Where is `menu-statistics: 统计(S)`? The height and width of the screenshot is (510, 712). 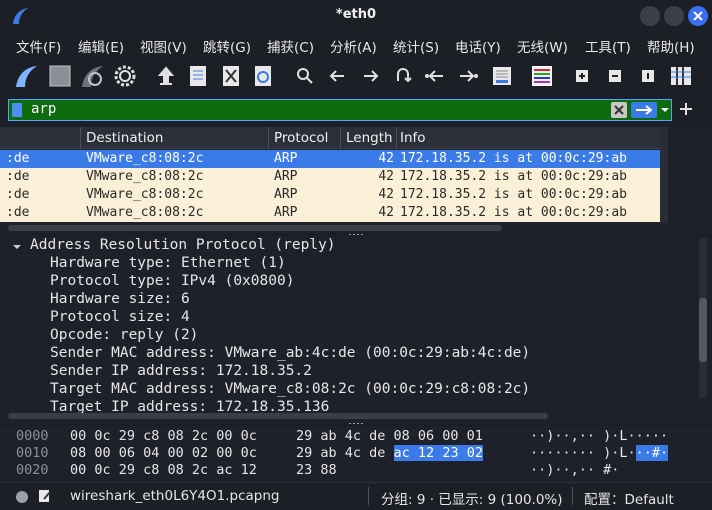
menu-statistics: 统计(S) is located at coordinates (416, 46).